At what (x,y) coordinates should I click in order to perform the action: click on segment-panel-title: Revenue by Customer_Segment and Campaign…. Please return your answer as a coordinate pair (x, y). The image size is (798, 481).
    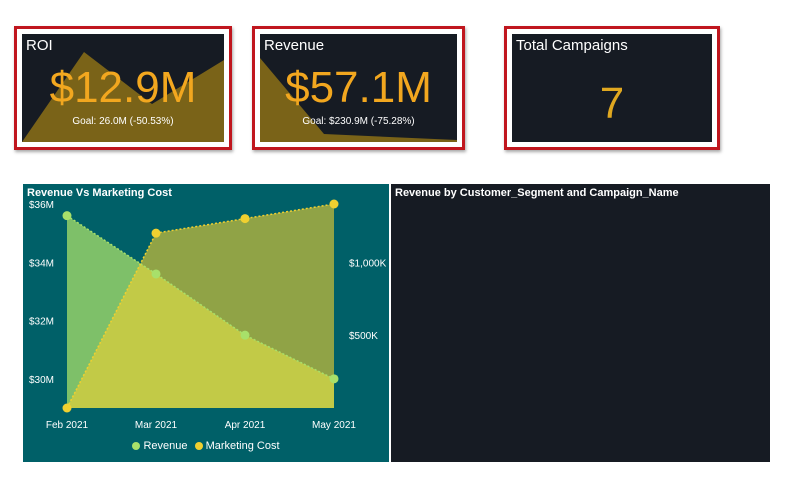
    Looking at the image, I should click on (537, 193).